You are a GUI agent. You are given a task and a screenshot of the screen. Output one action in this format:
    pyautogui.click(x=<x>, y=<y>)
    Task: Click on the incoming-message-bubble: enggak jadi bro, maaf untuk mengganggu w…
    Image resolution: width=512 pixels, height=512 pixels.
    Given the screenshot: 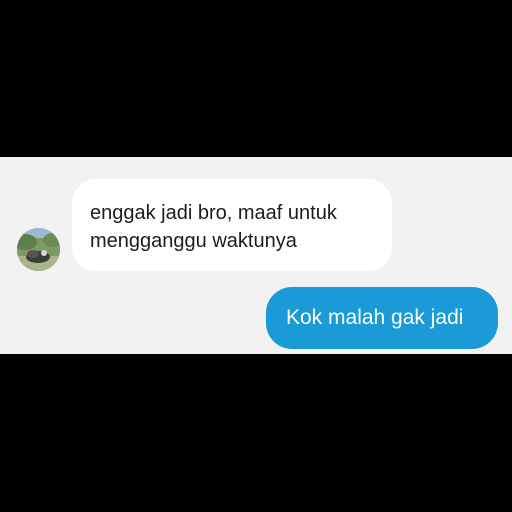 What is the action you would take?
    pyautogui.click(x=232, y=225)
    